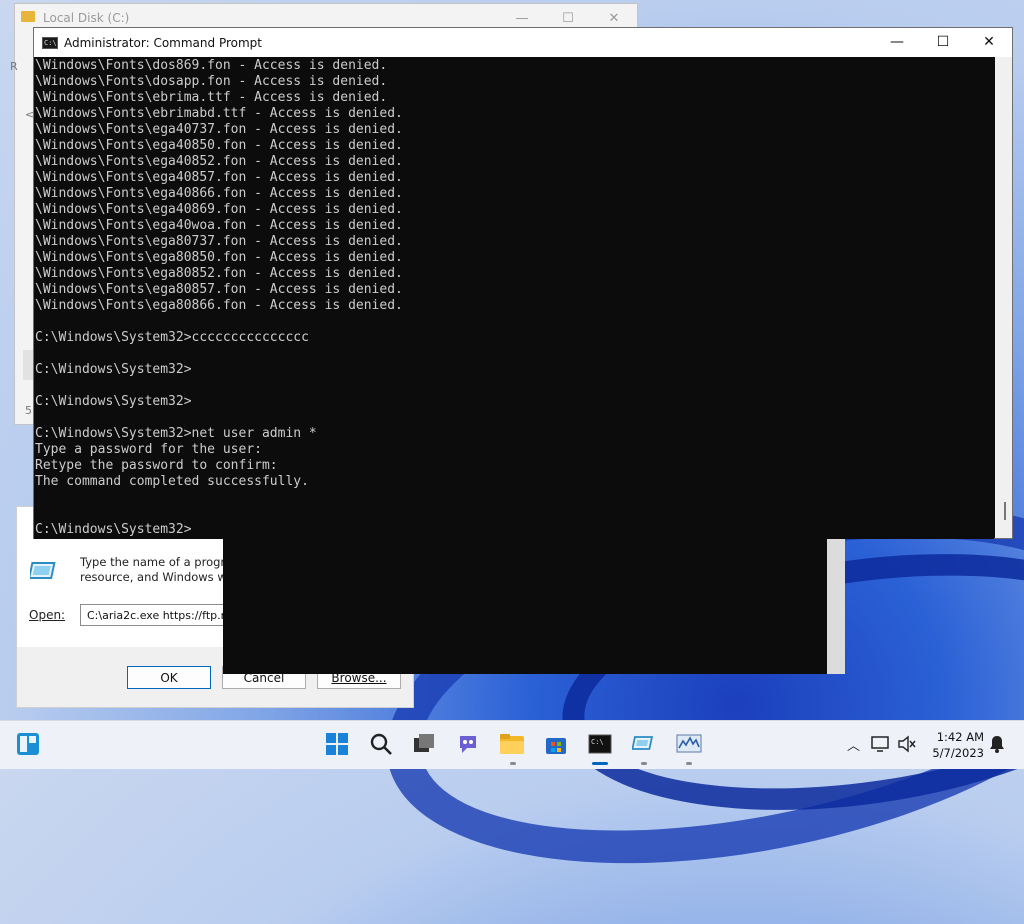  Describe the element at coordinates (997, 744) in the screenshot. I see `notification-icon` at that location.